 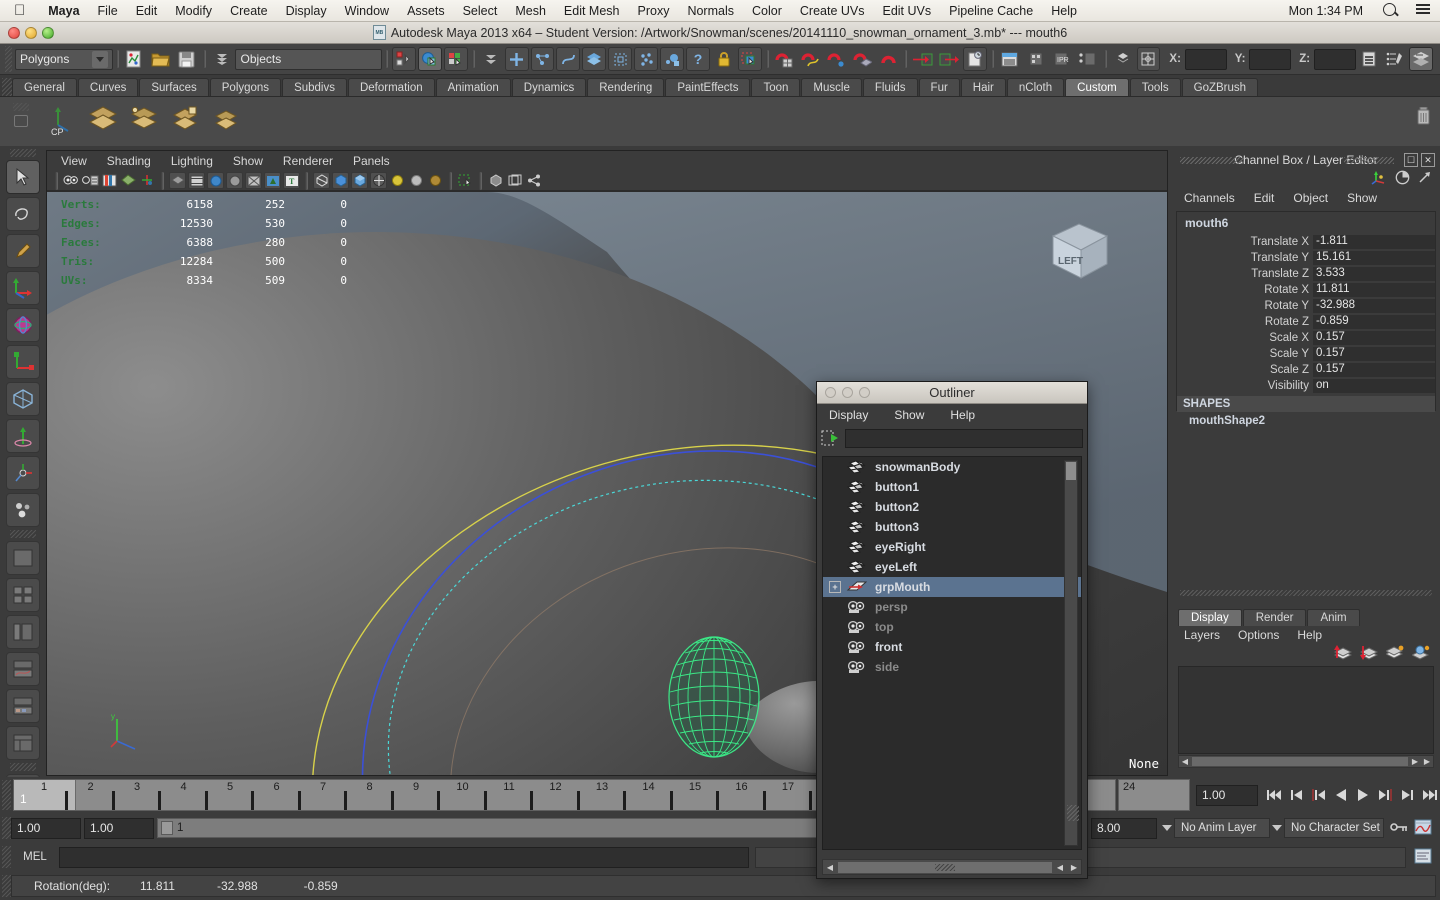 What do you see at coordinates (1306, 306) in the screenshot?
I see `channel-row-rotate-y: Rotate Y -32.988` at bounding box center [1306, 306].